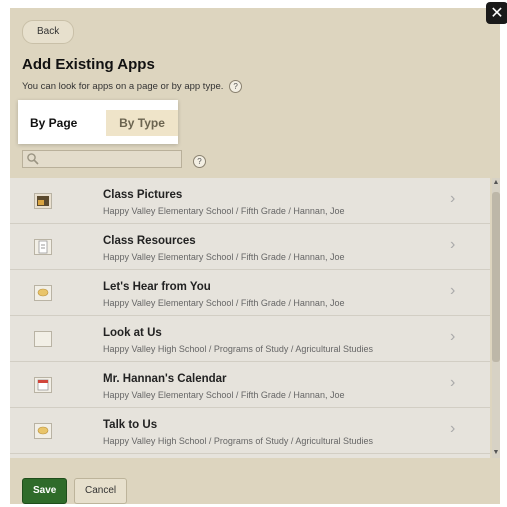 The height and width of the screenshot is (507, 507). I want to click on app-title: Class Pictures, so click(143, 195).